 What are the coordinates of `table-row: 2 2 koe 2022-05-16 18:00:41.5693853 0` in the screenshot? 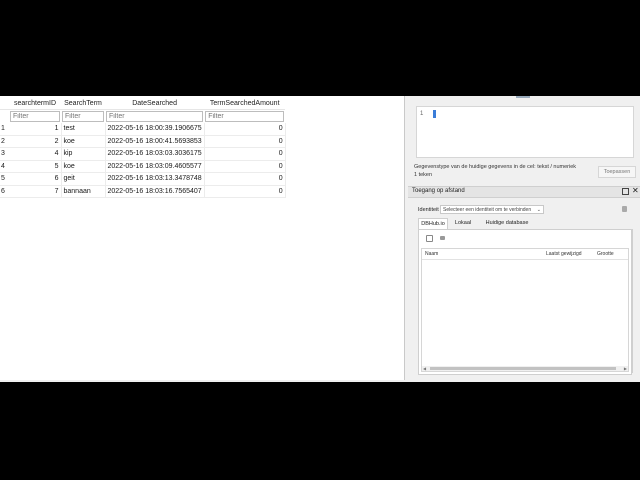 It's located at (143, 141).